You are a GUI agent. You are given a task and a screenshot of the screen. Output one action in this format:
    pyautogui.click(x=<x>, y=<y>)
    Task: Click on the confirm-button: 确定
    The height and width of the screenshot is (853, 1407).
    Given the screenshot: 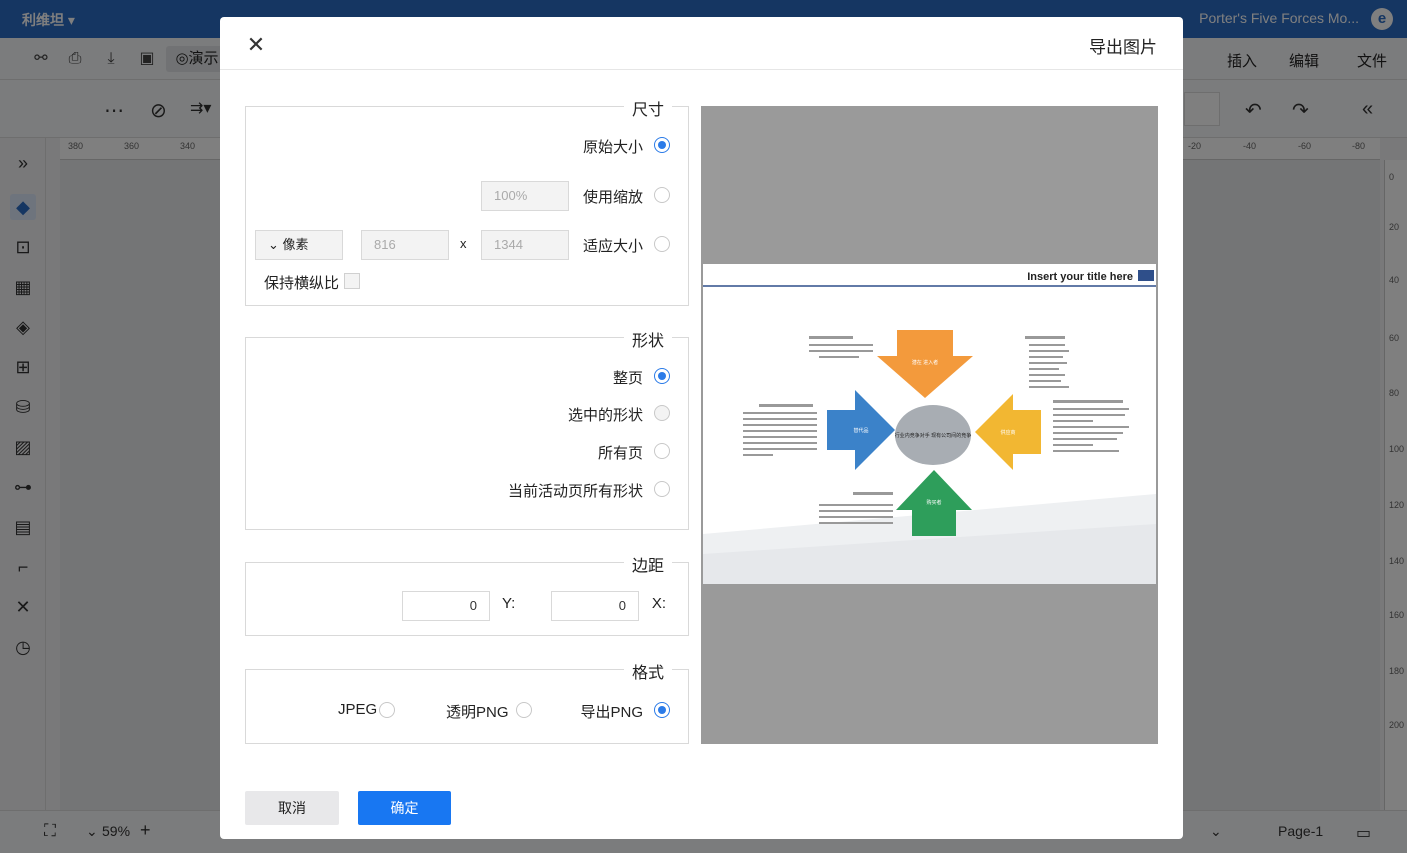 What is the action you would take?
    pyautogui.click(x=404, y=808)
    